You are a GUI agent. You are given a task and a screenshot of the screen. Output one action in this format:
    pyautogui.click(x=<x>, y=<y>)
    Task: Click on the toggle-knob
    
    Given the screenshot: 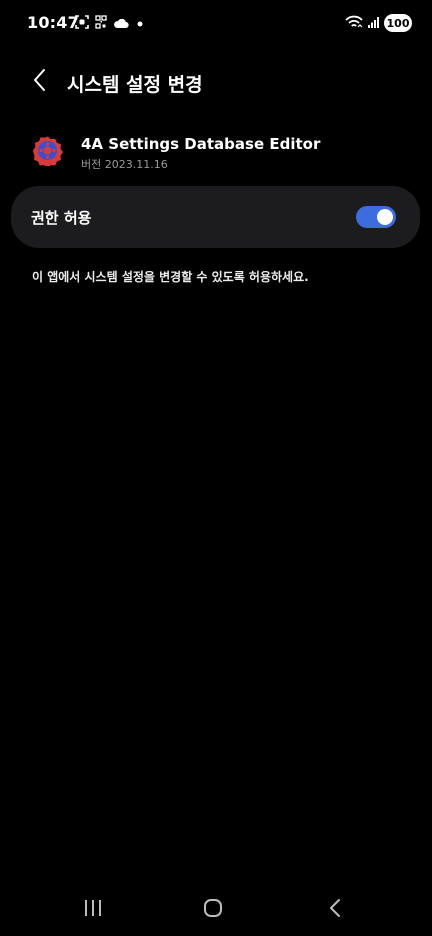 What is the action you would take?
    pyautogui.click(x=385, y=217)
    